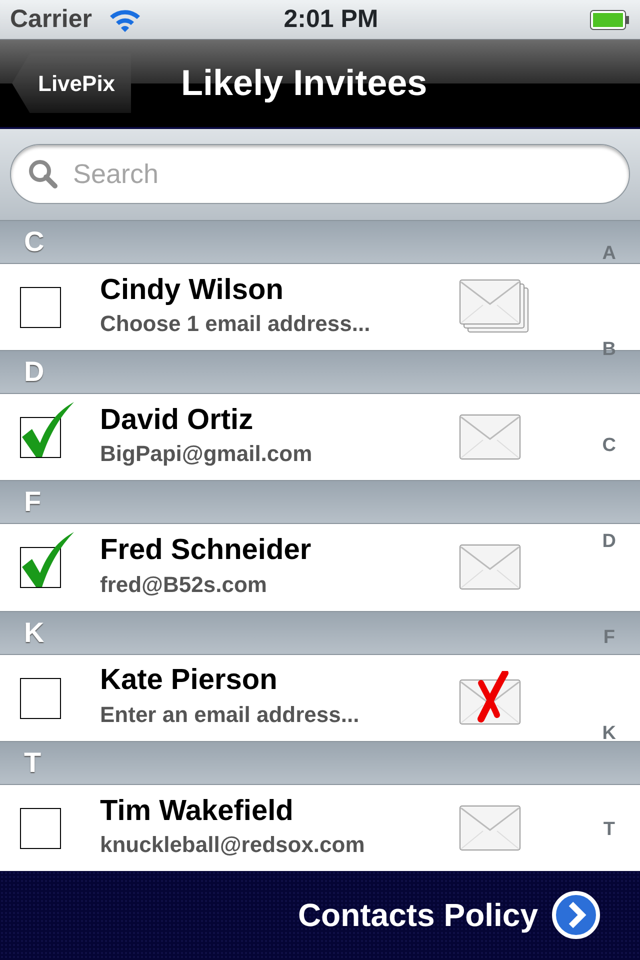 This screenshot has width=640, height=960. What do you see at coordinates (609, 446) in the screenshot?
I see `index-letter: C` at bounding box center [609, 446].